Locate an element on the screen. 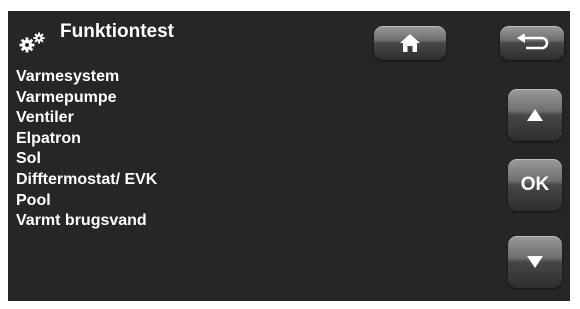  ok-button: OK is located at coordinates (535, 185).